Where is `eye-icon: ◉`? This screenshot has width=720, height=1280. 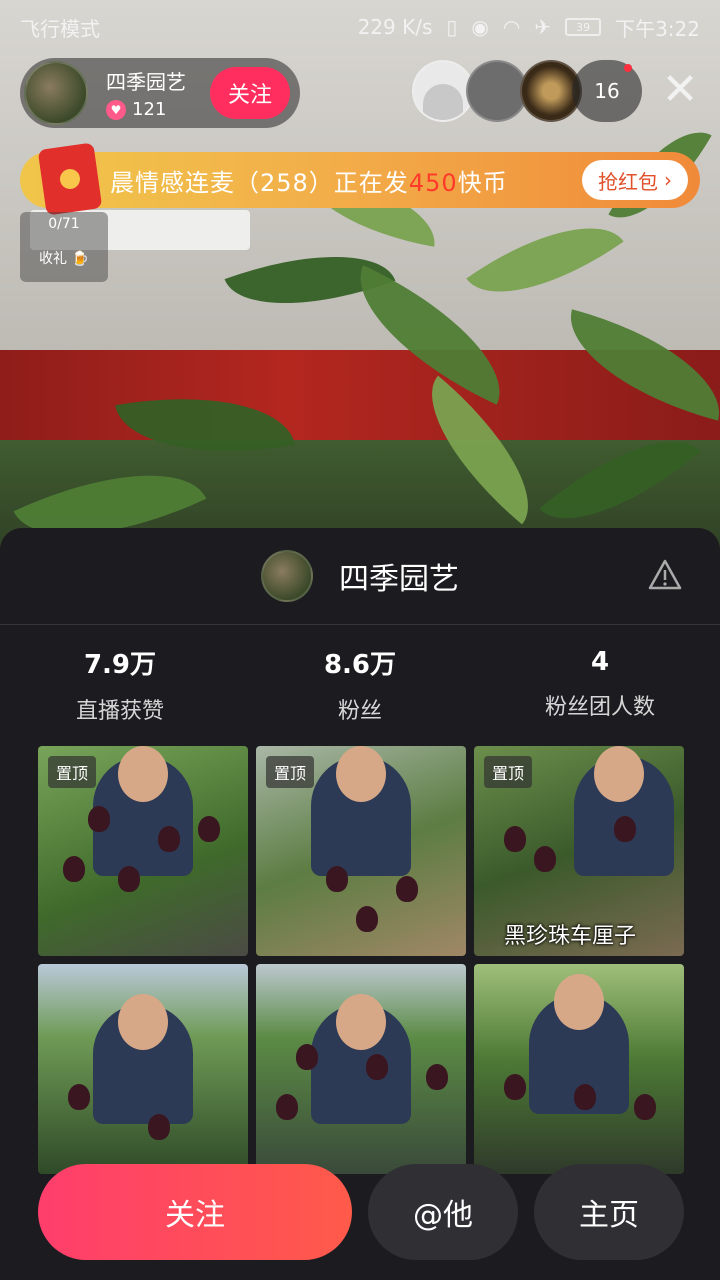
eye-icon: ◉ is located at coordinates (480, 27).